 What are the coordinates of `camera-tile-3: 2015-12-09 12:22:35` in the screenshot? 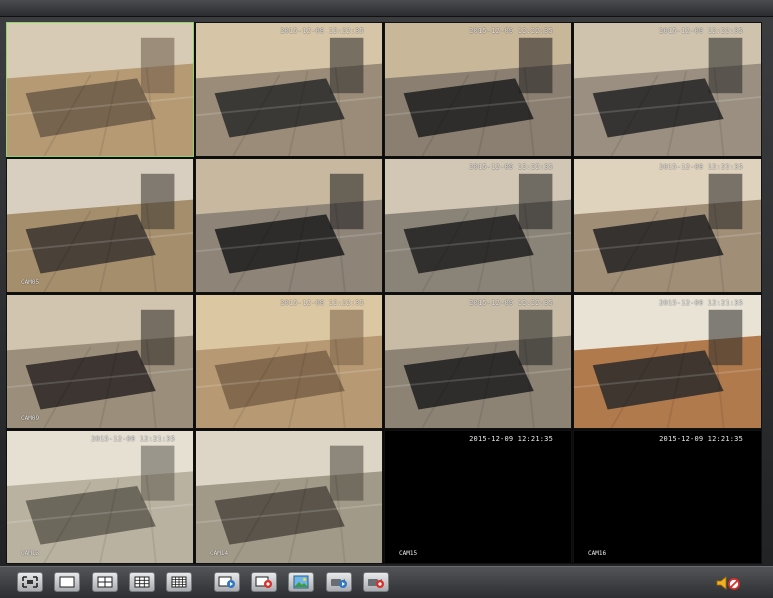 It's located at (478, 89).